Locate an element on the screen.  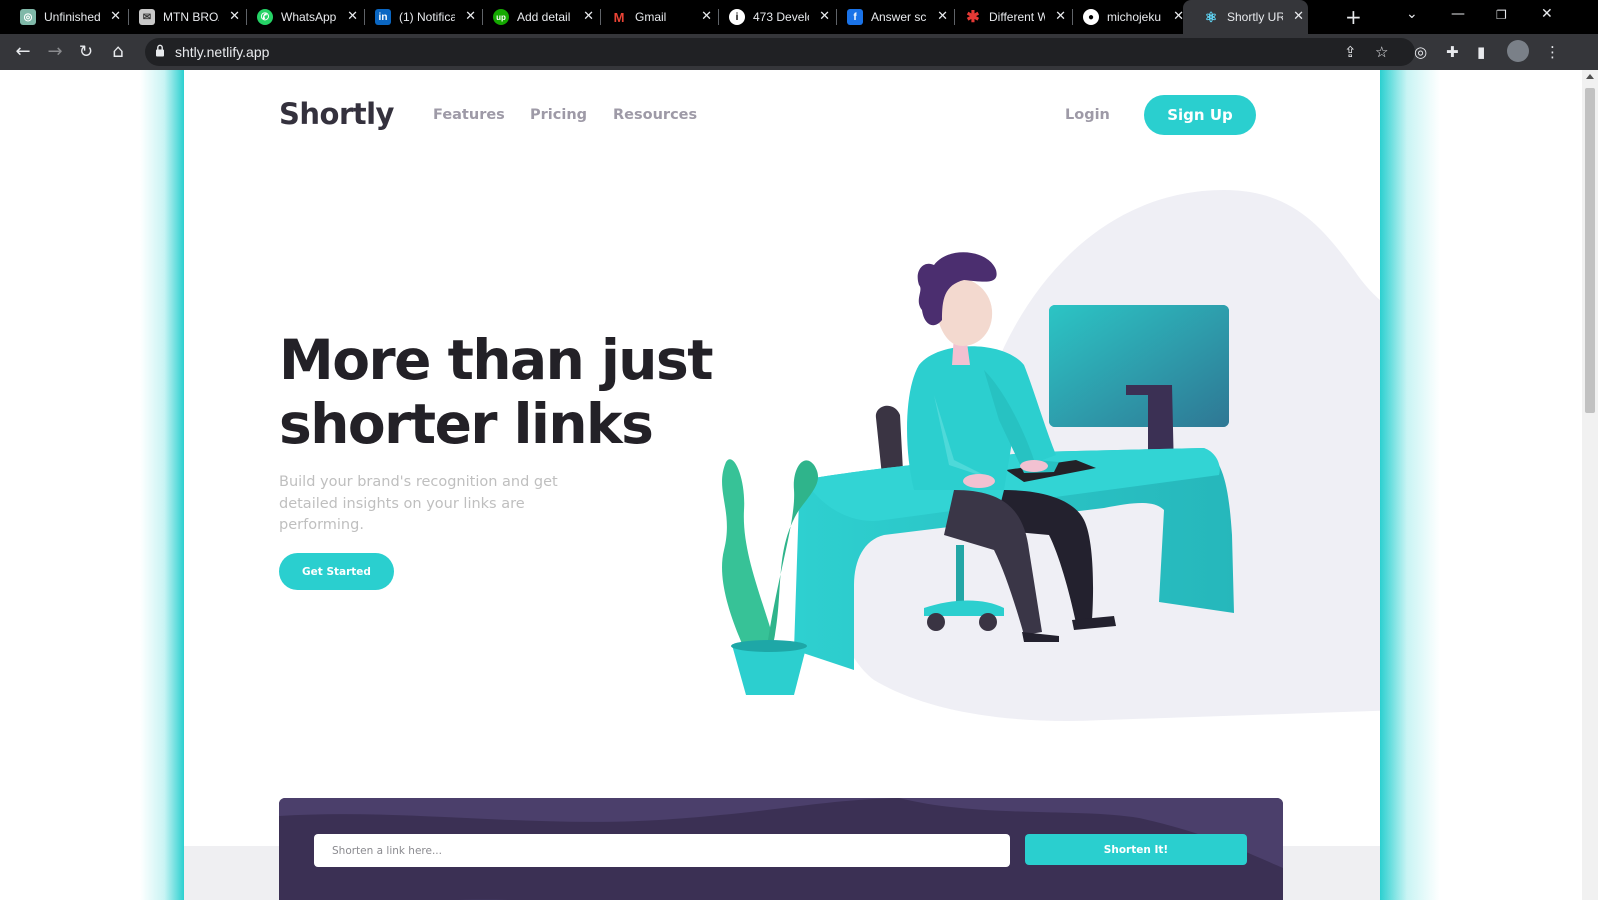
shorten-link-input is located at coordinates (662, 850).